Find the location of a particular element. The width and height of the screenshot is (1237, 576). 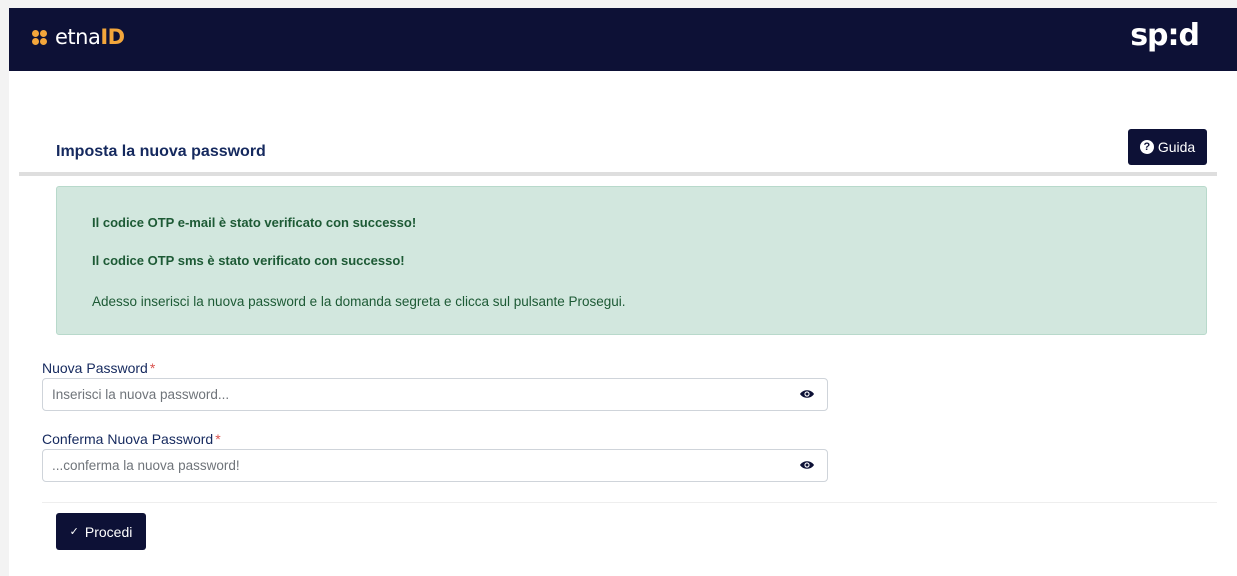

form-footer-divider is located at coordinates (629, 502).